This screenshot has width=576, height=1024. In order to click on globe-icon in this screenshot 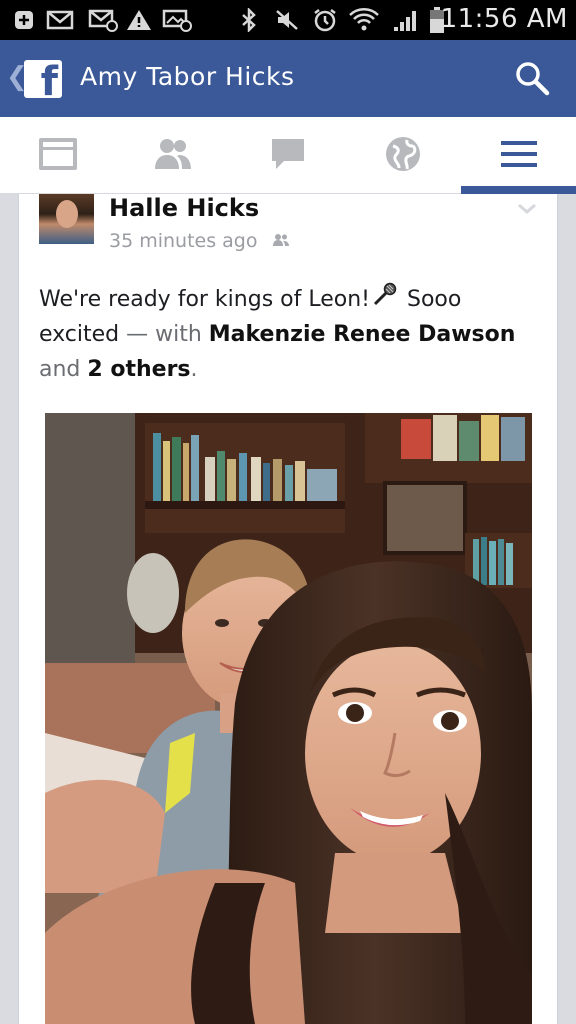, I will do `click(403, 156)`.